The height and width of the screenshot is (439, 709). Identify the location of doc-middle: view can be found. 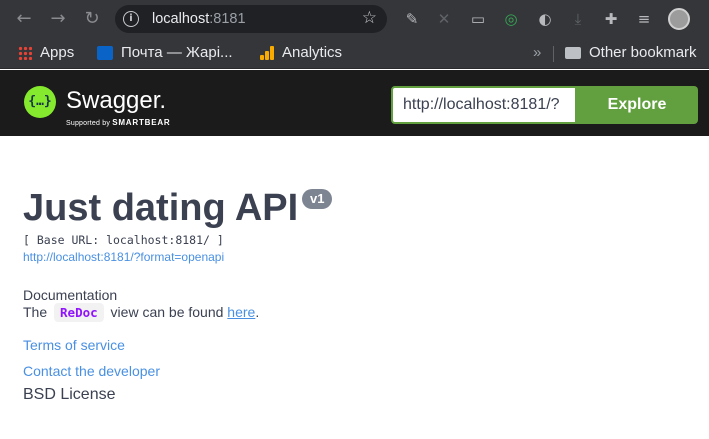
(167, 312).